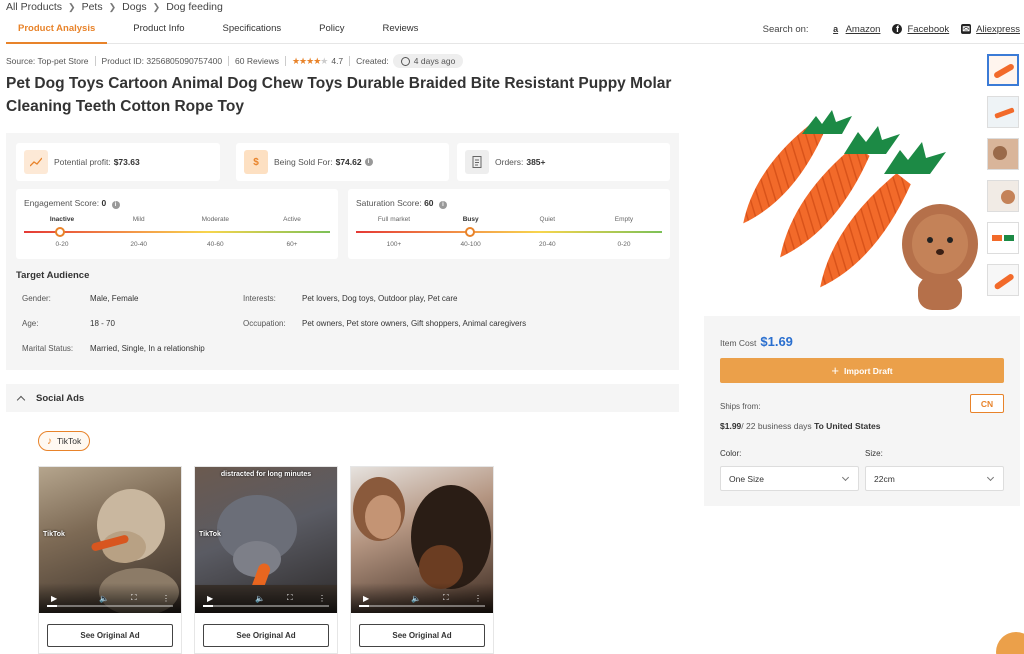 The height and width of the screenshot is (654, 1024). What do you see at coordinates (118, 162) in the screenshot?
I see `potential-profit-card: Potential profit: $73.63` at bounding box center [118, 162].